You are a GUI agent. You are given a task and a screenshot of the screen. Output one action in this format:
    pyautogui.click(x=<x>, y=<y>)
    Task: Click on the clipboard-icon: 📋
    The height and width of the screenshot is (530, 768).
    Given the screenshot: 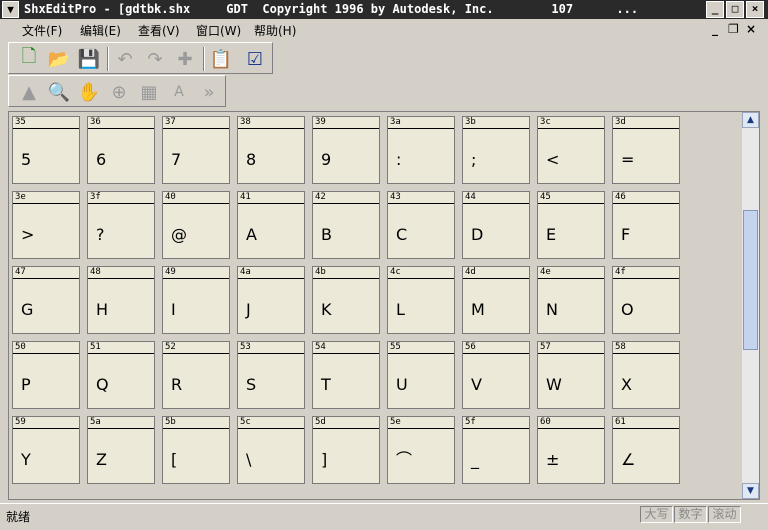 What is the action you would take?
    pyautogui.click(x=221, y=59)
    